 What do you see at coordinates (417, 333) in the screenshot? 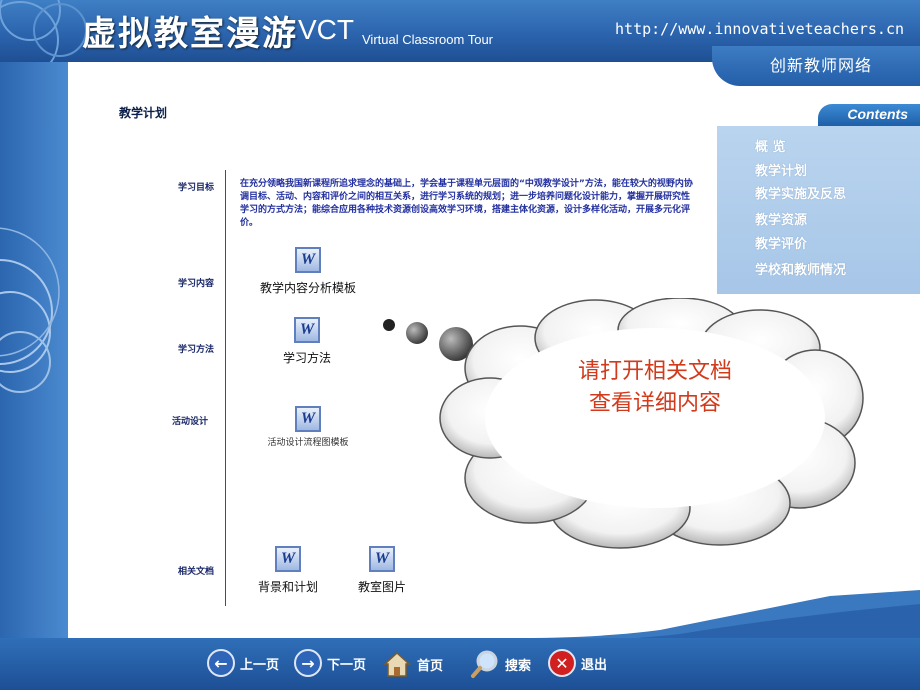
I see `thought-bubble-medium` at bounding box center [417, 333].